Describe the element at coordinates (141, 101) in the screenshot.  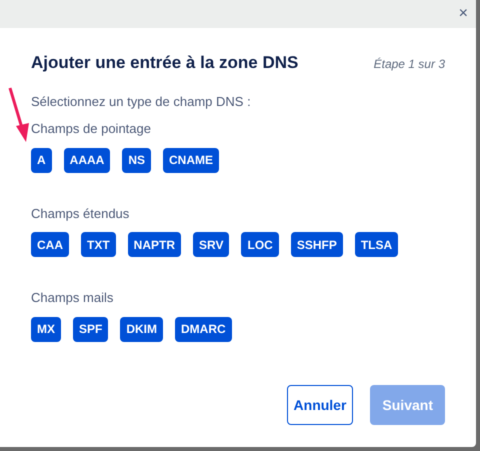
I see `prompt-text: Sélectionnez un type de champ DNS :` at that location.